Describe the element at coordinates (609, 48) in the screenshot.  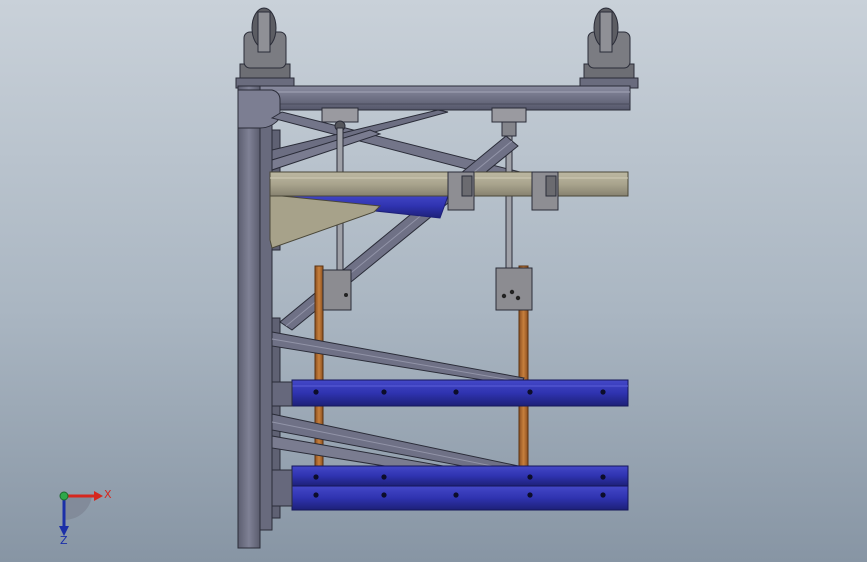
I see `caster-right` at that location.